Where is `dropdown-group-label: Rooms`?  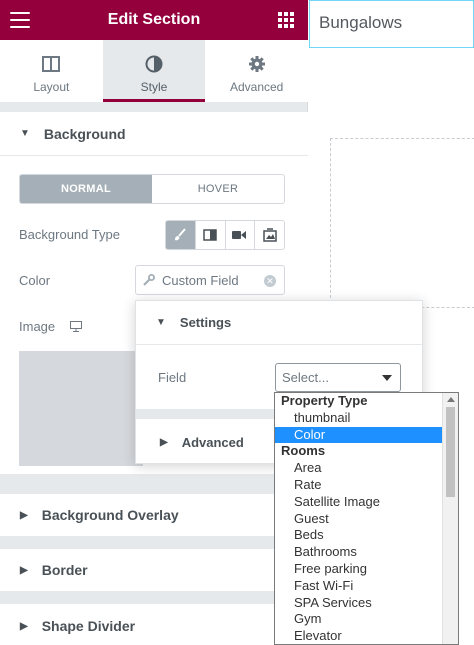
dropdown-group-label: Rooms is located at coordinates (303, 451).